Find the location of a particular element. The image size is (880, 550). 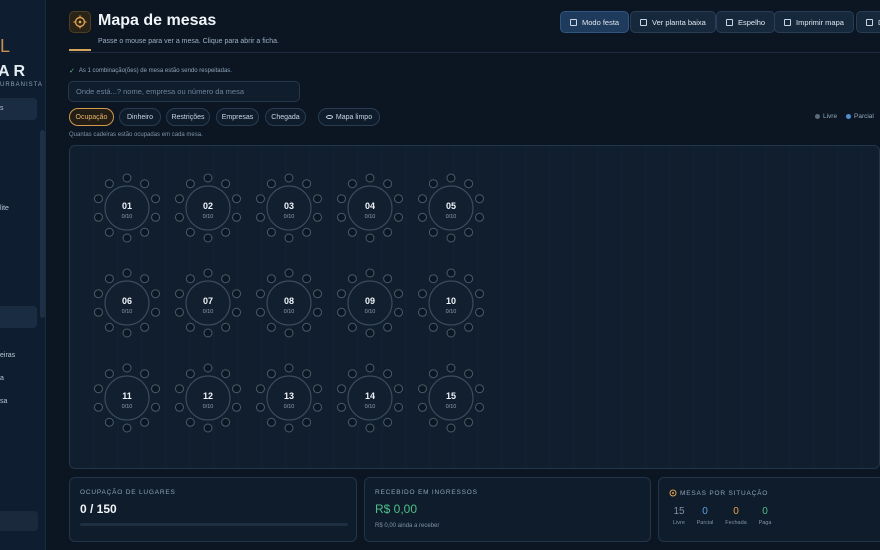

filter-occupancy: Ocupação is located at coordinates (91, 117).